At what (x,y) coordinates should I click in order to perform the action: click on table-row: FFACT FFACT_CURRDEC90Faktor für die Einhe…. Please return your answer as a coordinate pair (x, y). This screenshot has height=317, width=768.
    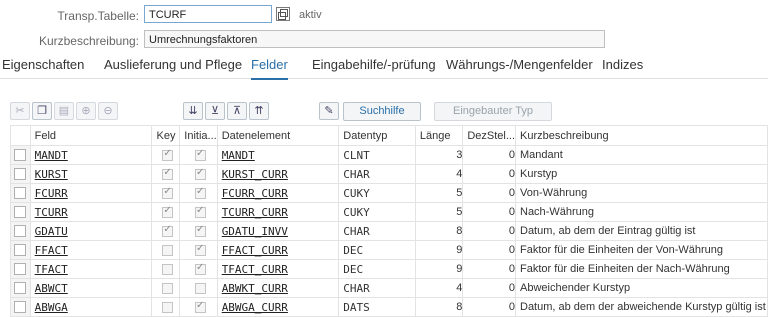
    Looking at the image, I should click on (389, 250).